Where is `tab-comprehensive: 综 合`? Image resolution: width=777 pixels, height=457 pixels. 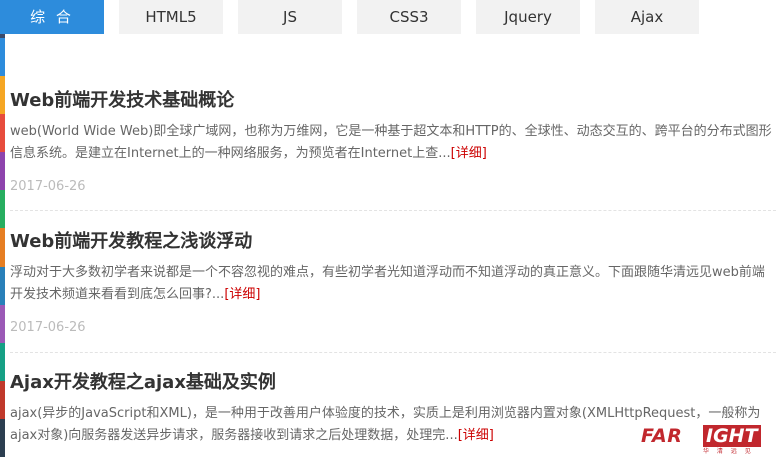 tab-comprehensive: 综 合 is located at coordinates (52, 17).